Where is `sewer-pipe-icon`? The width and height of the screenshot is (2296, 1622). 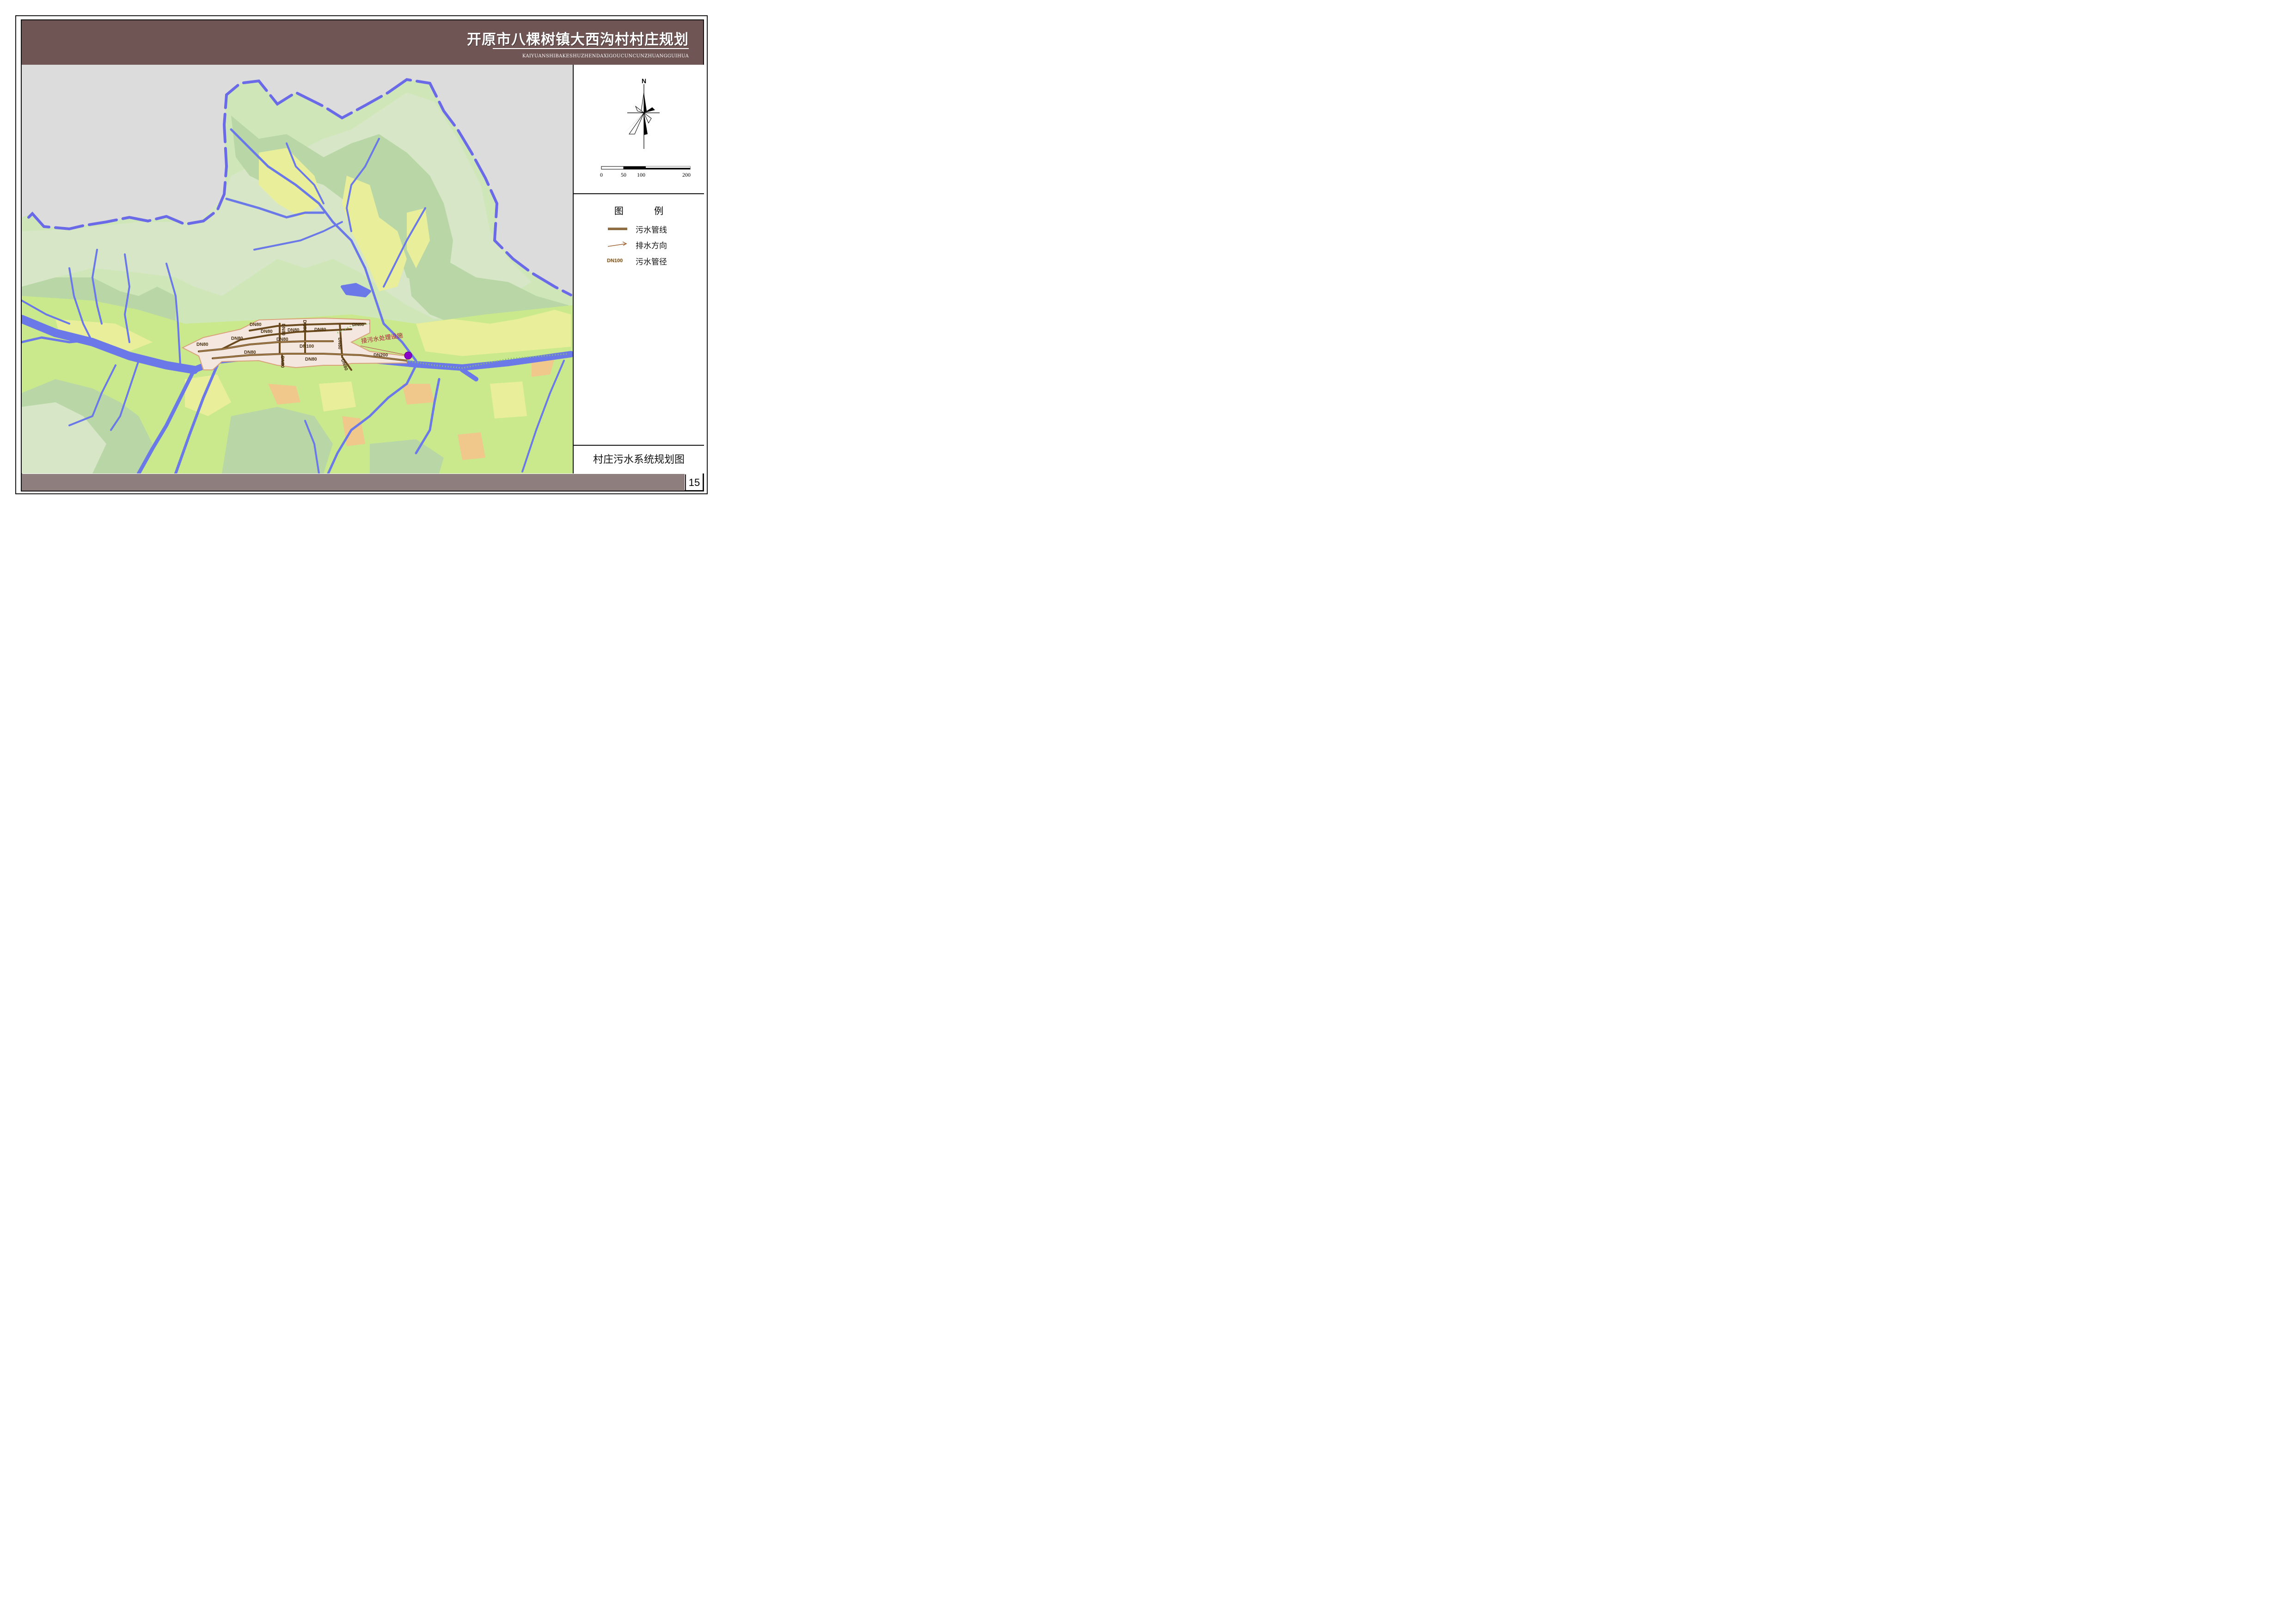
sewer-pipe-icon is located at coordinates (617, 229).